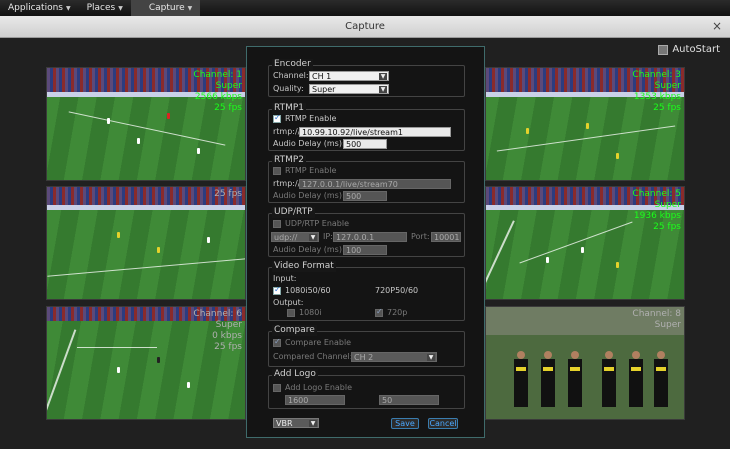 The width and height of the screenshot is (730, 449). What do you see at coordinates (319, 387) in the screenshot?
I see `add-logo-enable-label: Add Logo Enable` at bounding box center [319, 387].